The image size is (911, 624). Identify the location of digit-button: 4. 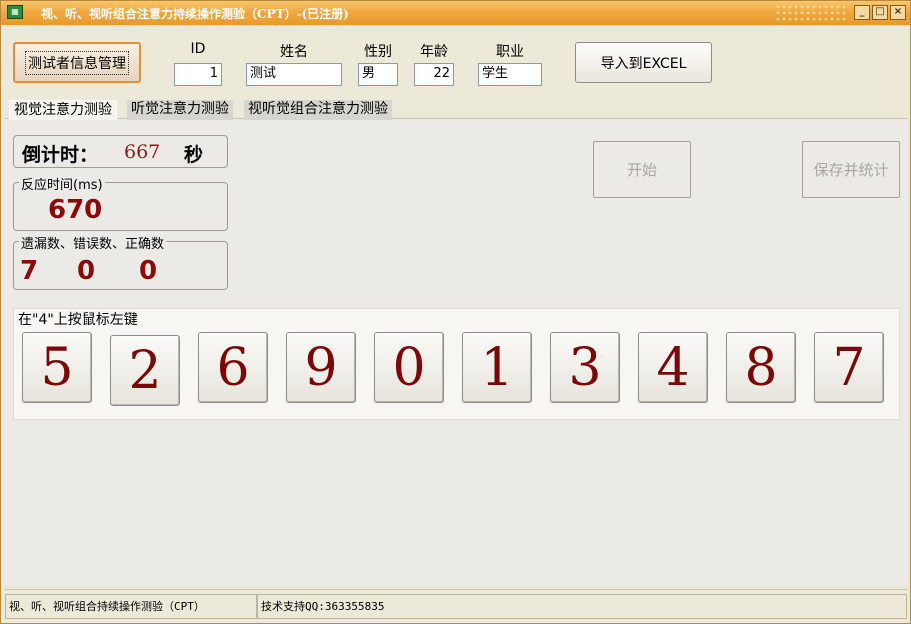
(673, 367).